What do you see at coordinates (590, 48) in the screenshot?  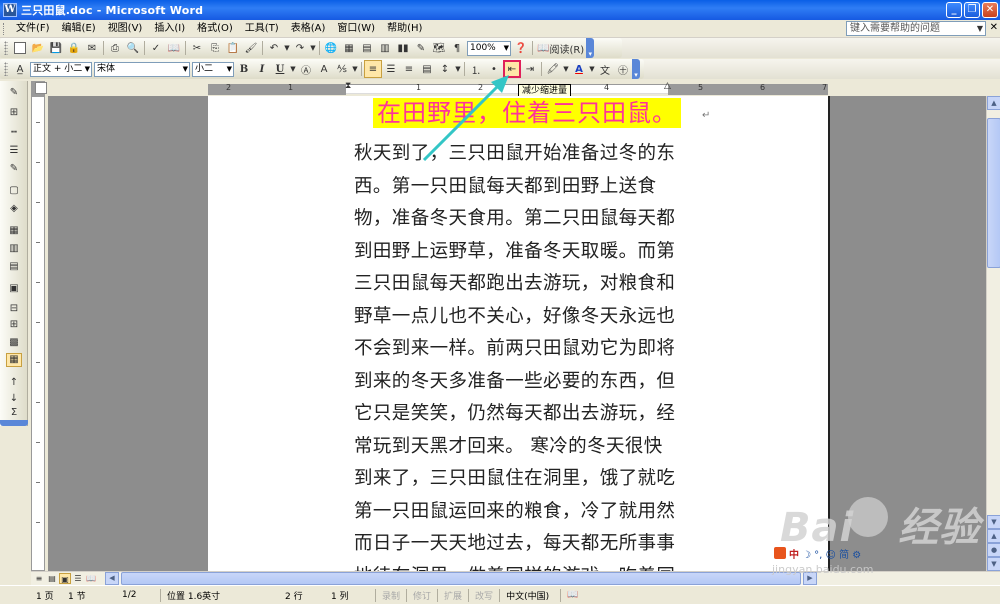 I see `toolbar-options-icon: ▾` at bounding box center [590, 48].